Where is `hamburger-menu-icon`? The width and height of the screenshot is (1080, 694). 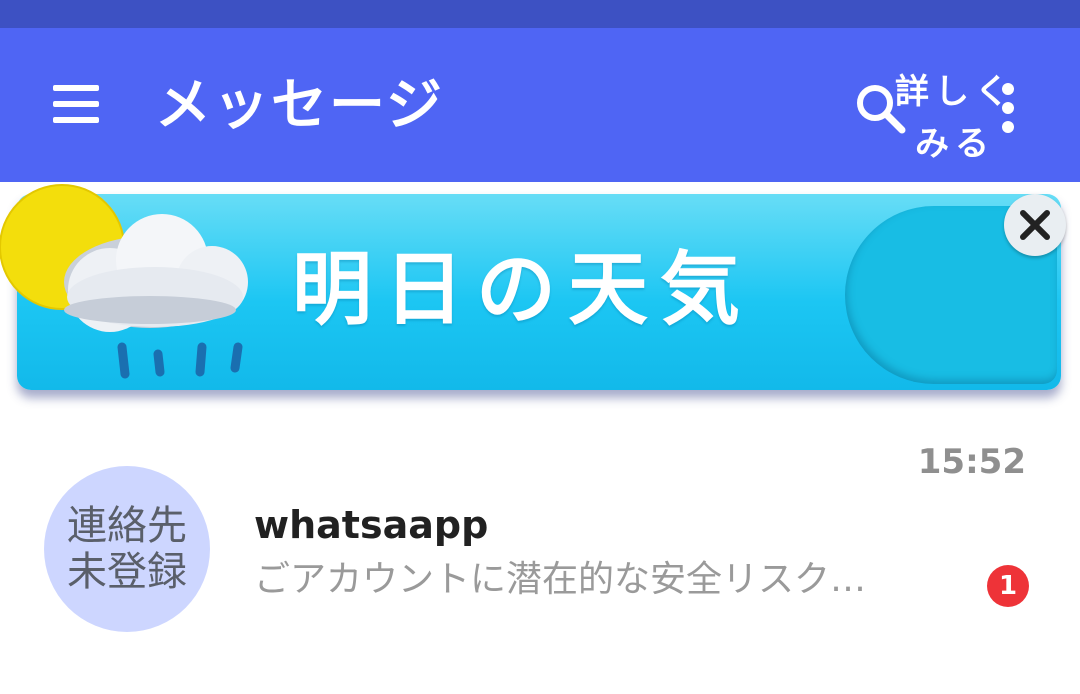
hamburger-menu-icon is located at coordinates (76, 104).